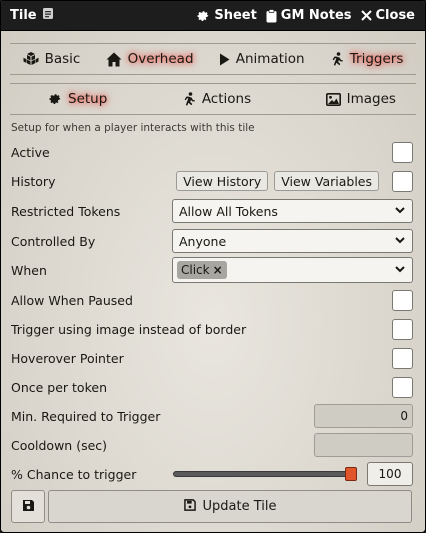  I want to click on tab-overhead-label: Overhead, so click(160, 59).